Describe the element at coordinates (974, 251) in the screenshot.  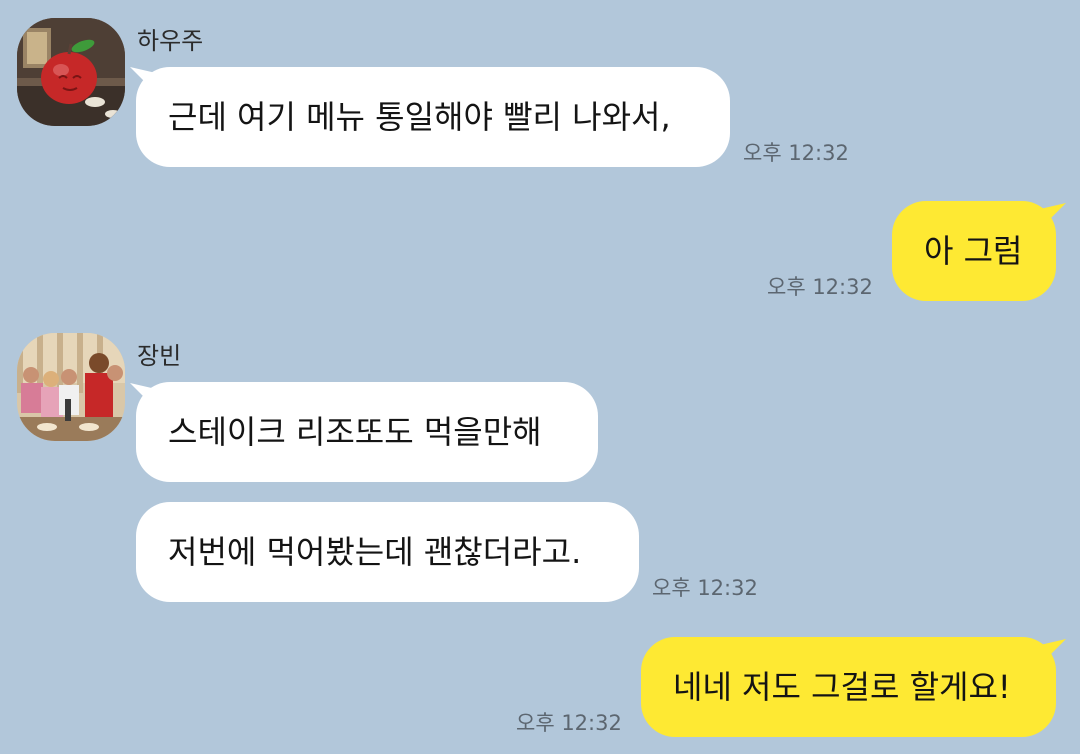
I see `outgoing-message-bubble: 아 그럼` at that location.